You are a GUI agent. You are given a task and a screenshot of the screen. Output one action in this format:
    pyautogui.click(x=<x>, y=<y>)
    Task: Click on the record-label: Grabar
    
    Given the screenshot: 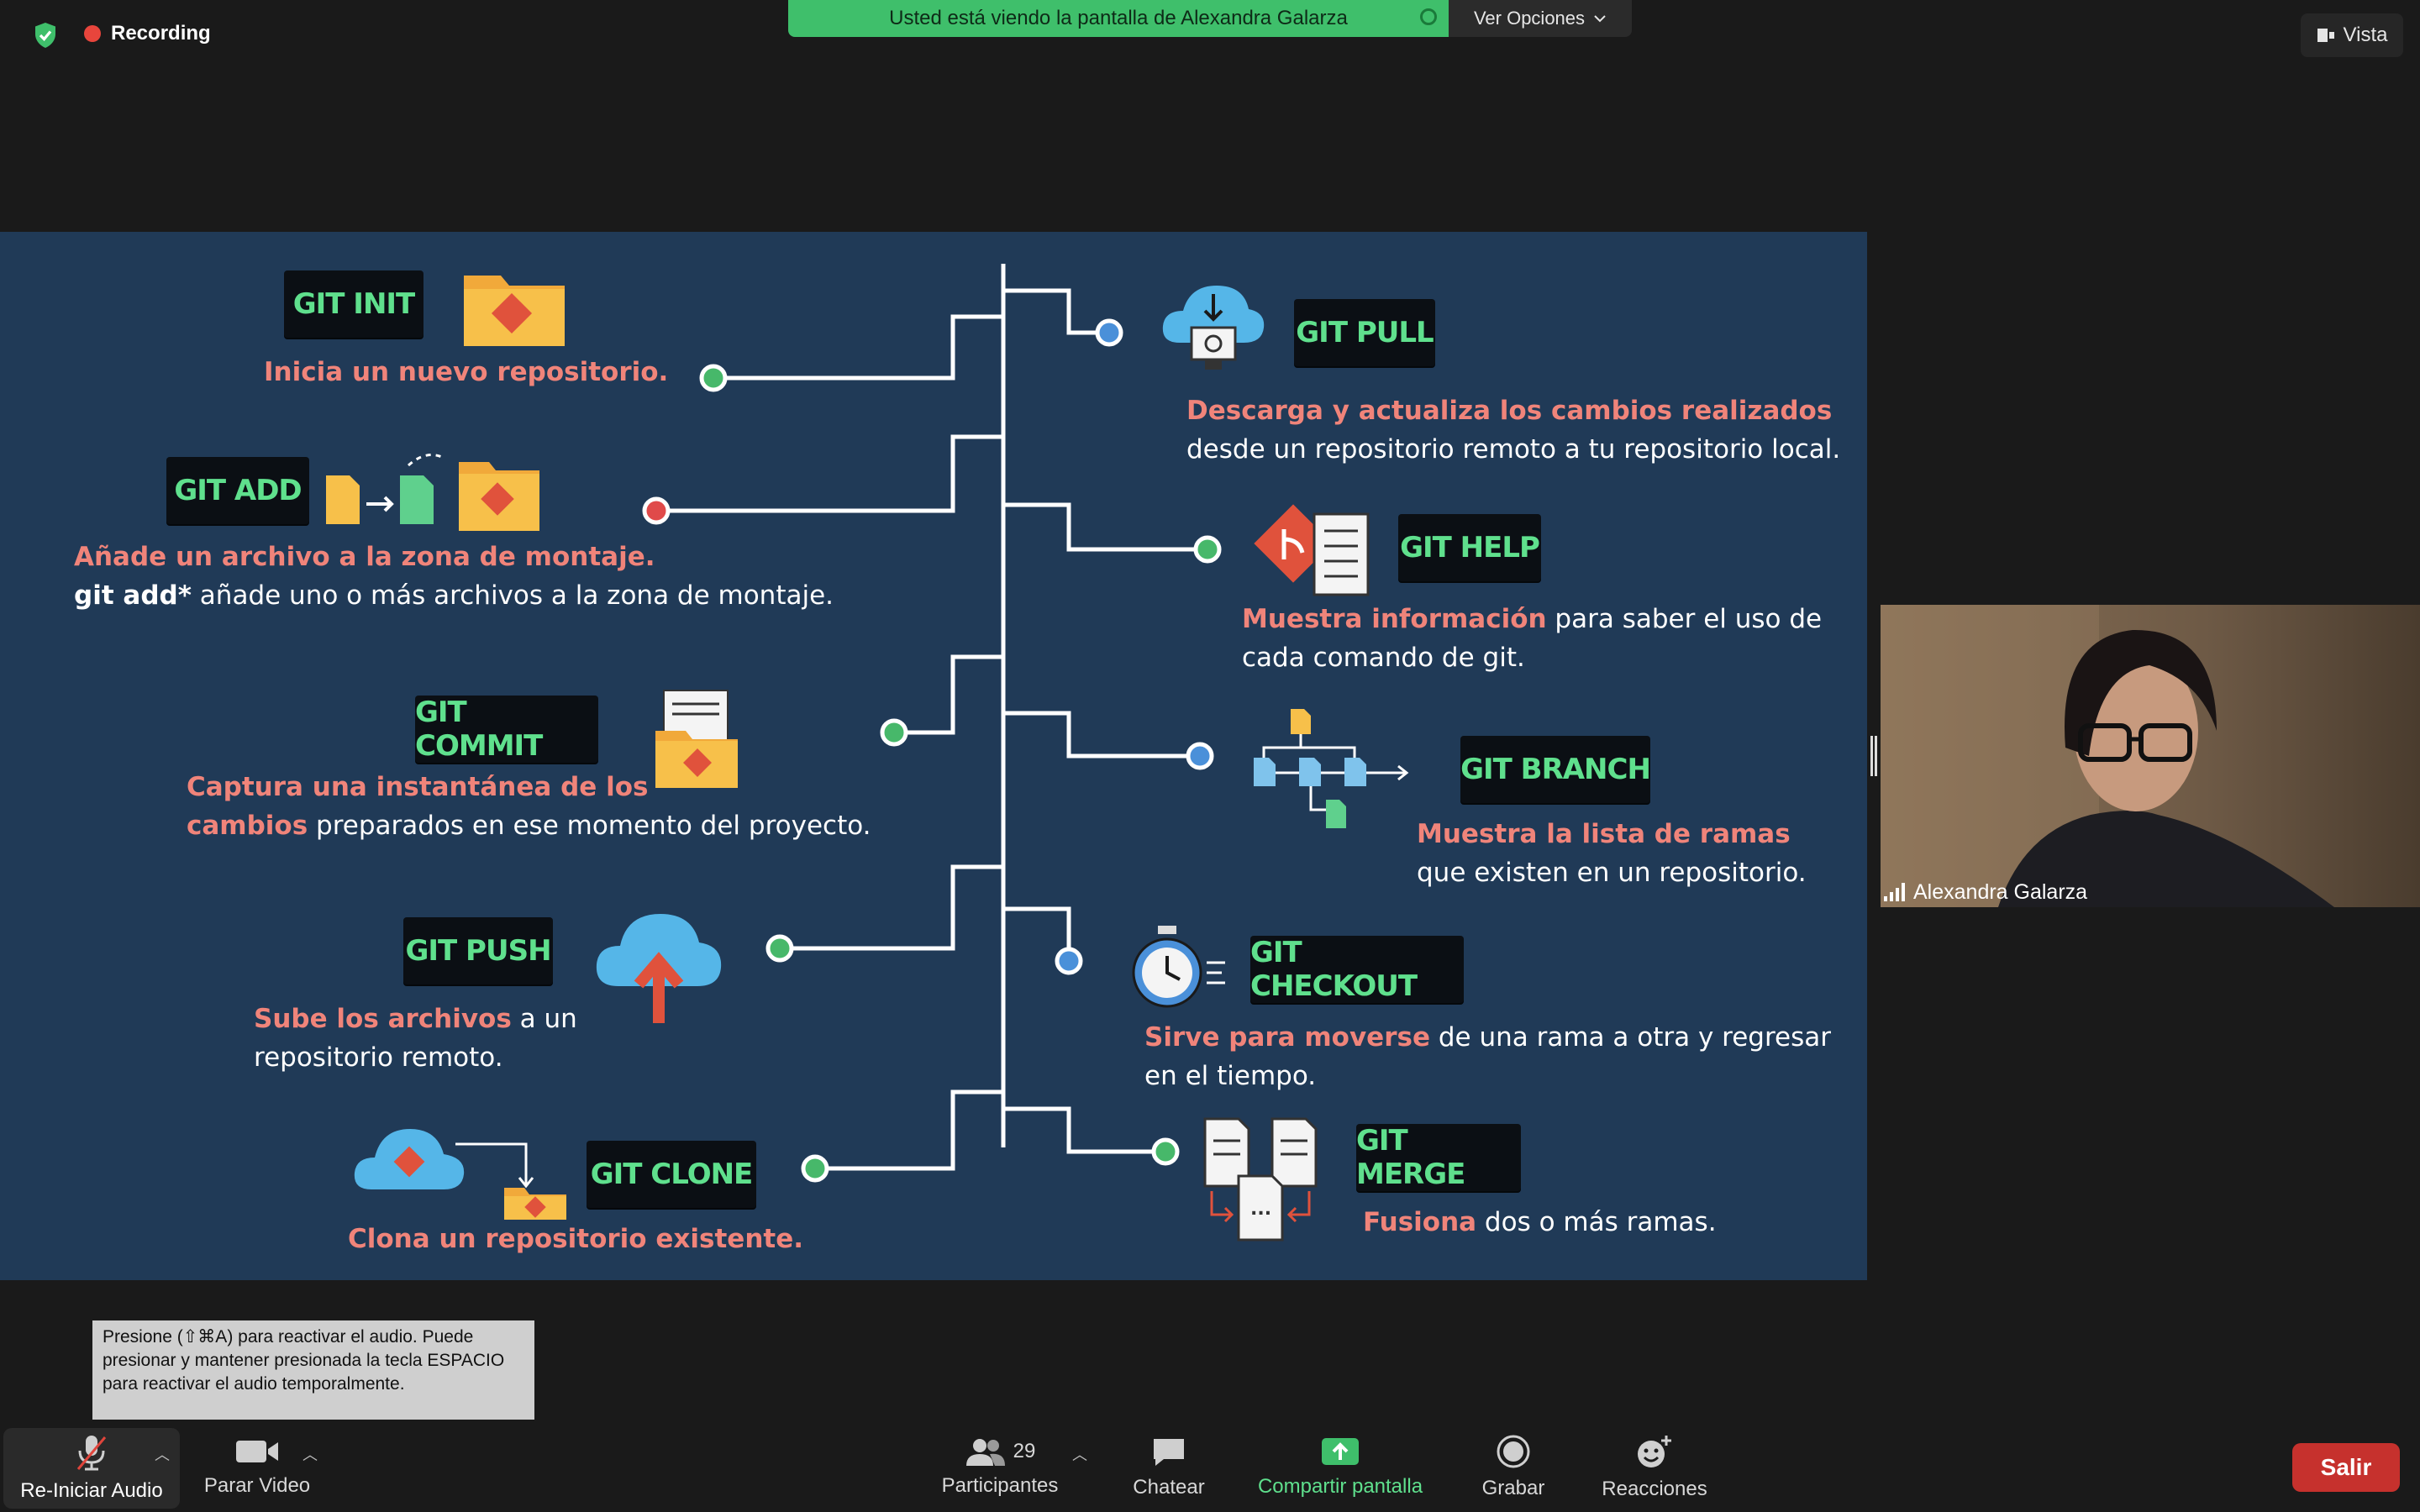 What is the action you would take?
    pyautogui.click(x=1513, y=1488)
    